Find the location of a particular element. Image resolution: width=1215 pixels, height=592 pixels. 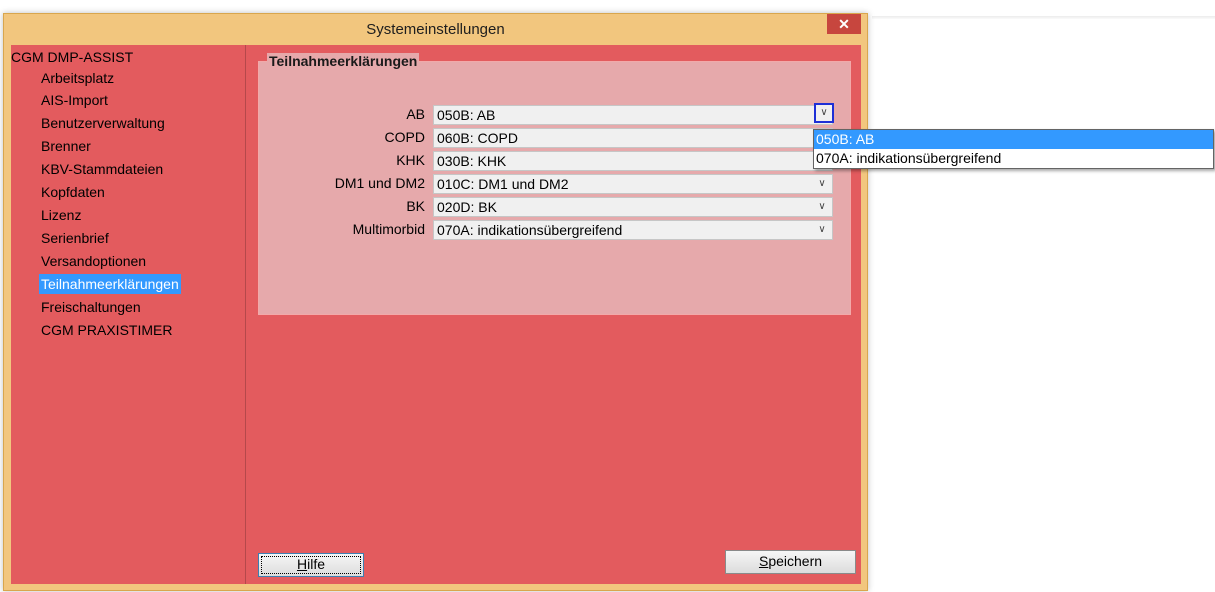

tree-item-arbeitsplatz: Arbeitsplatz is located at coordinates (77, 78).